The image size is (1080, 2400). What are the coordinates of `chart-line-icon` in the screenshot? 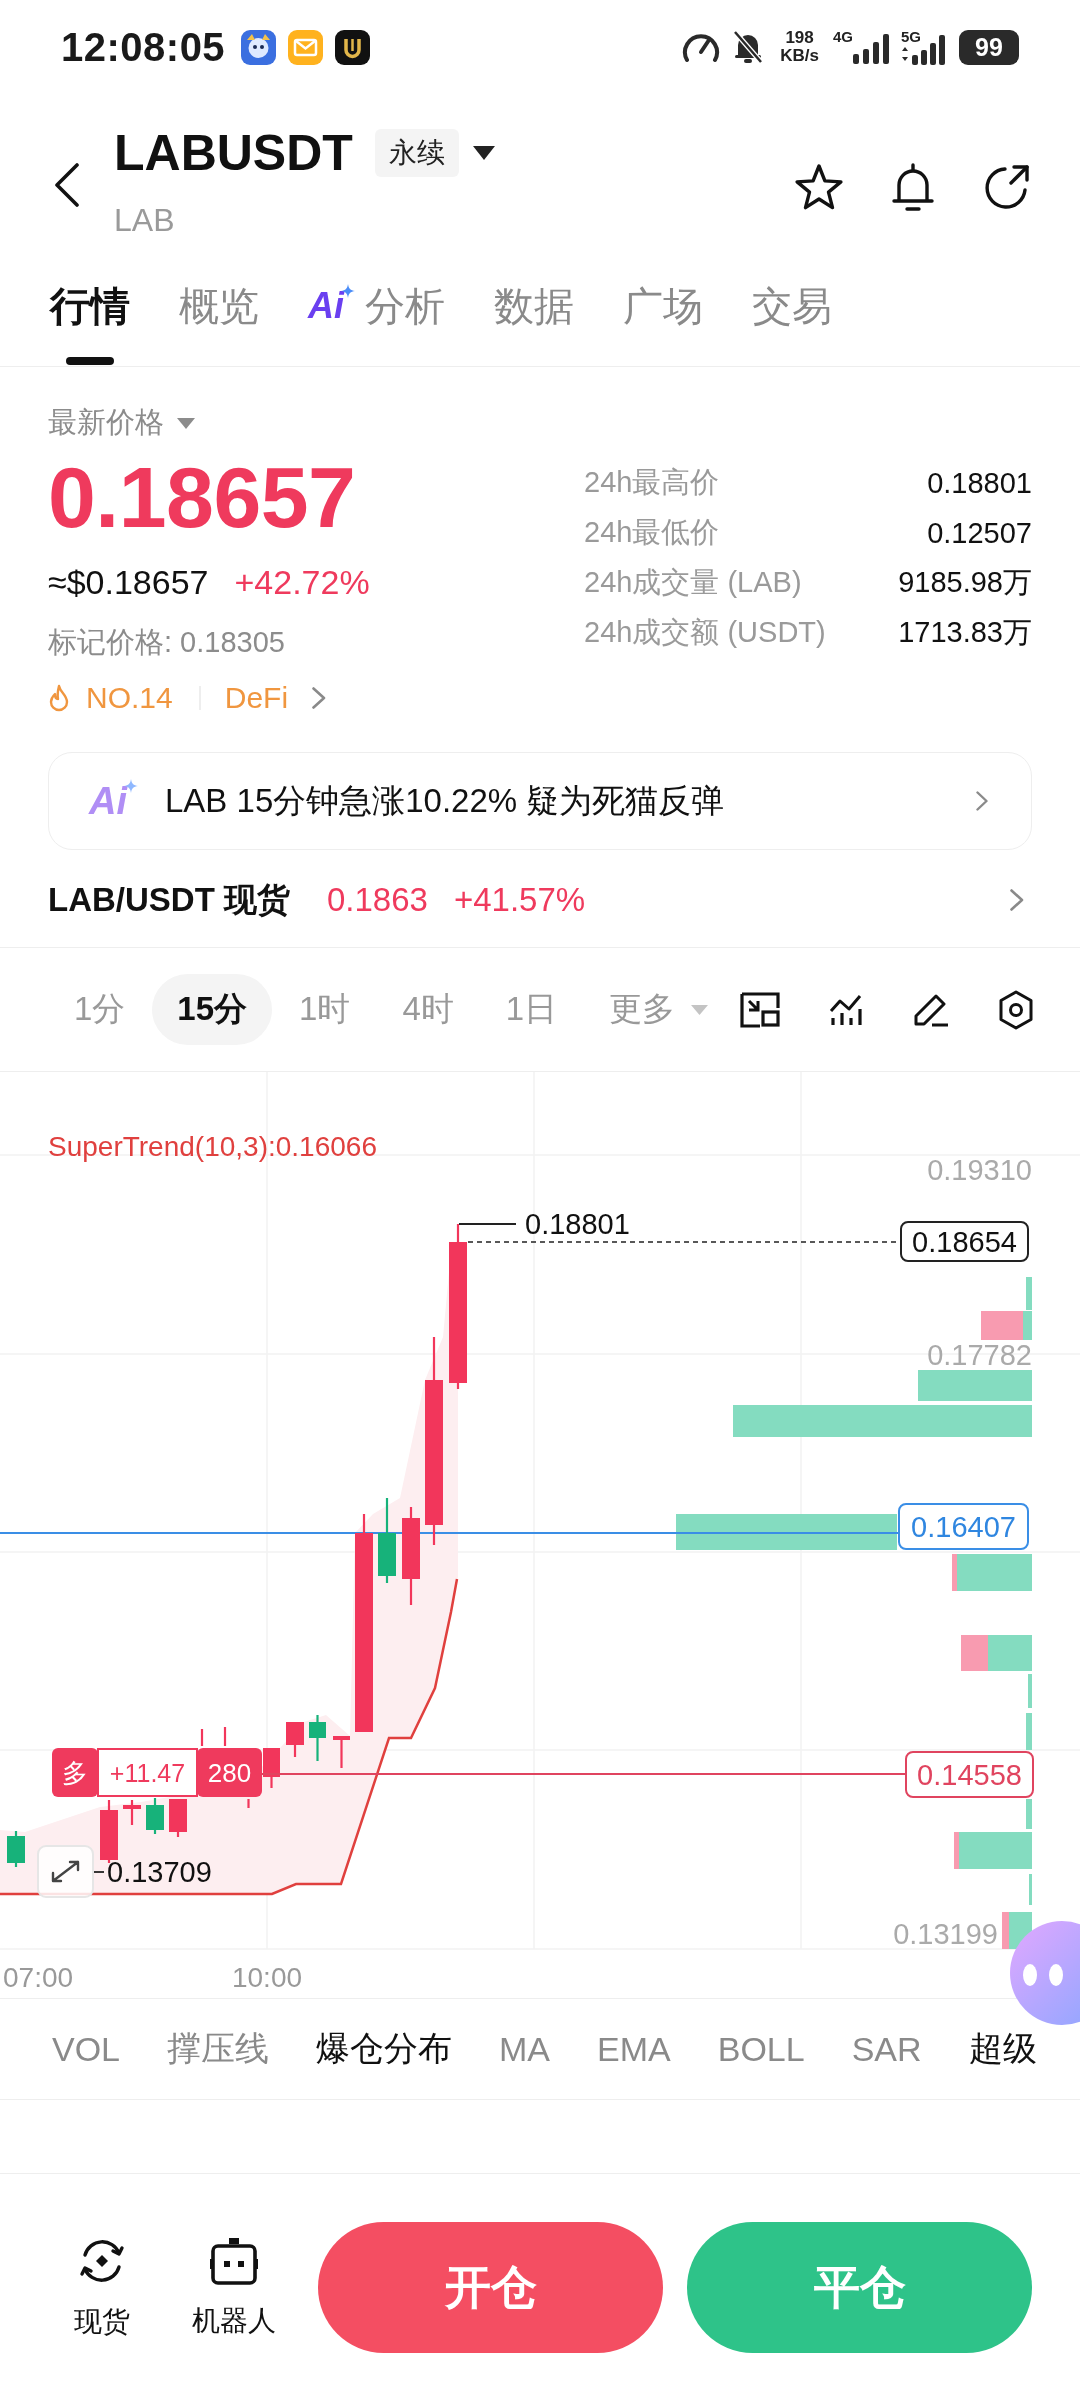 It's located at (846, 1009).